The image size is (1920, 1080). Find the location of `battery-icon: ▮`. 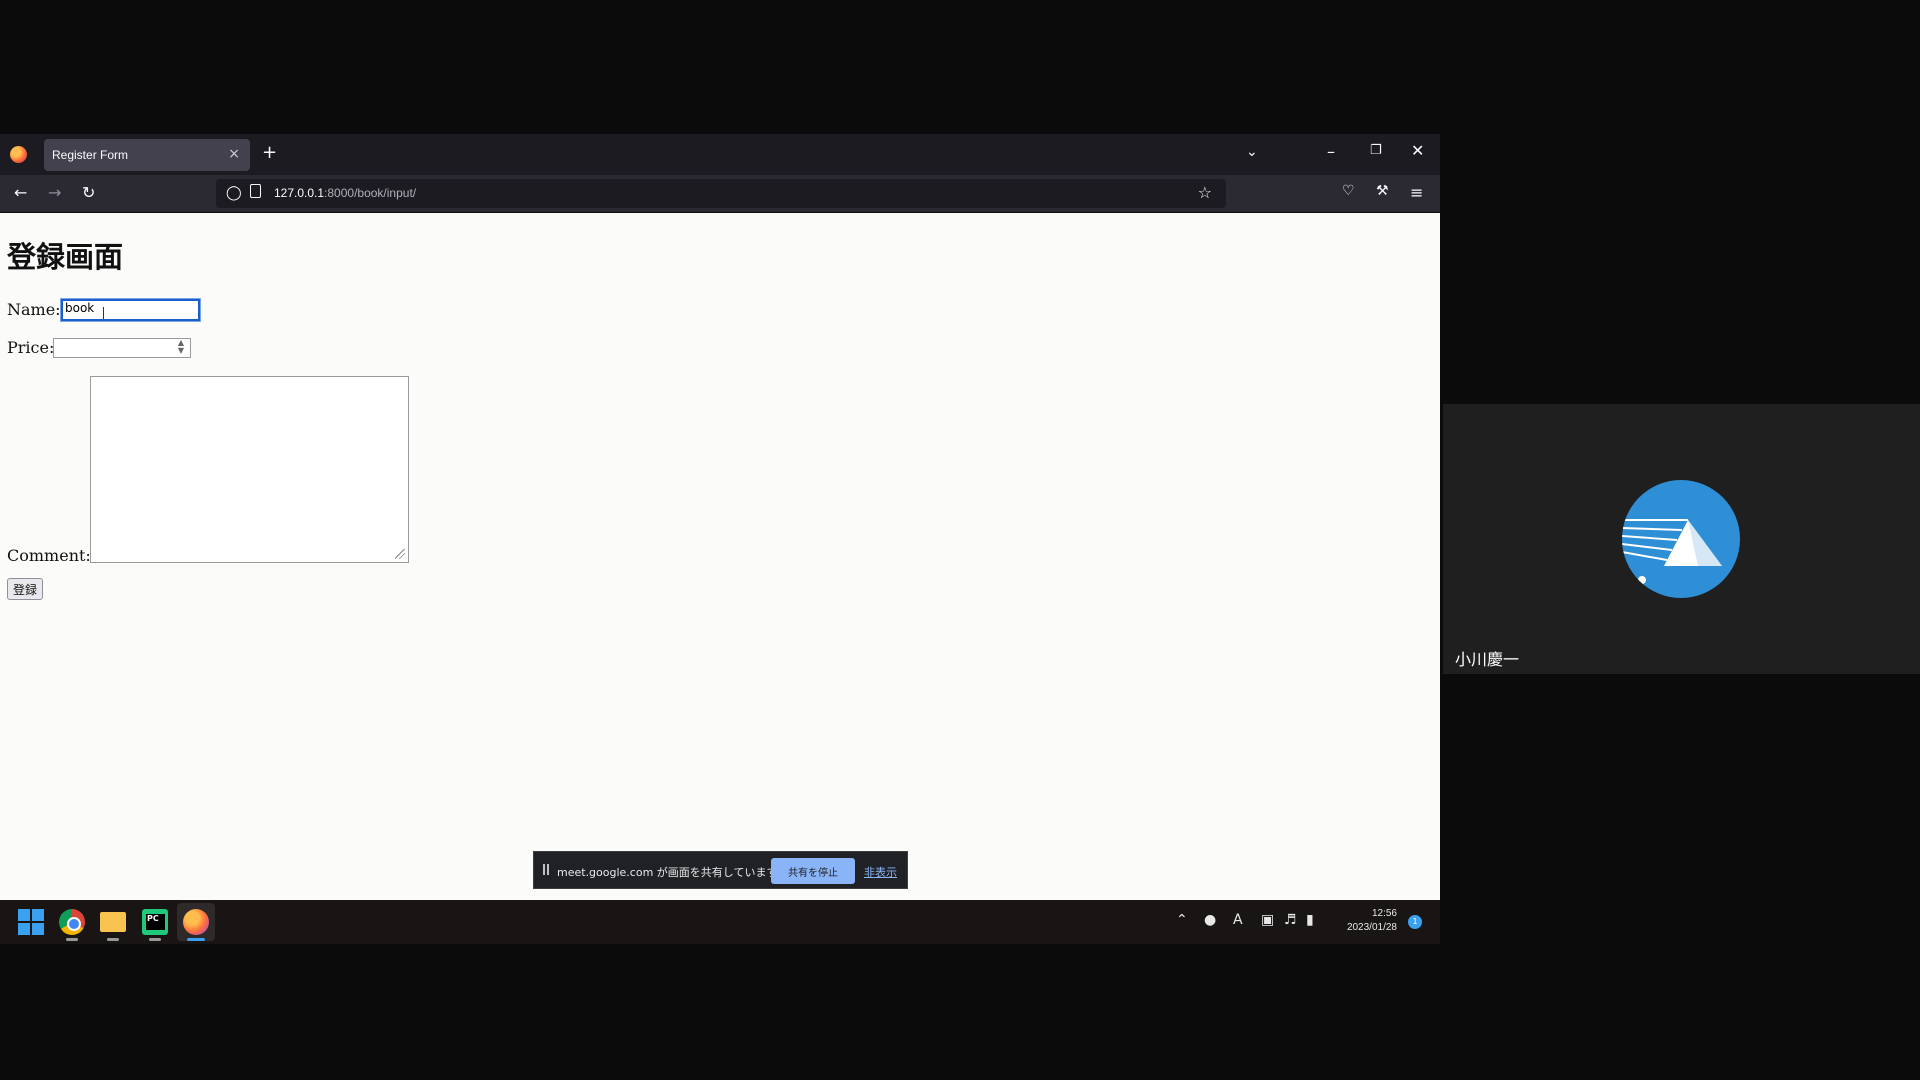

battery-icon: ▮ is located at coordinates (1310, 920).